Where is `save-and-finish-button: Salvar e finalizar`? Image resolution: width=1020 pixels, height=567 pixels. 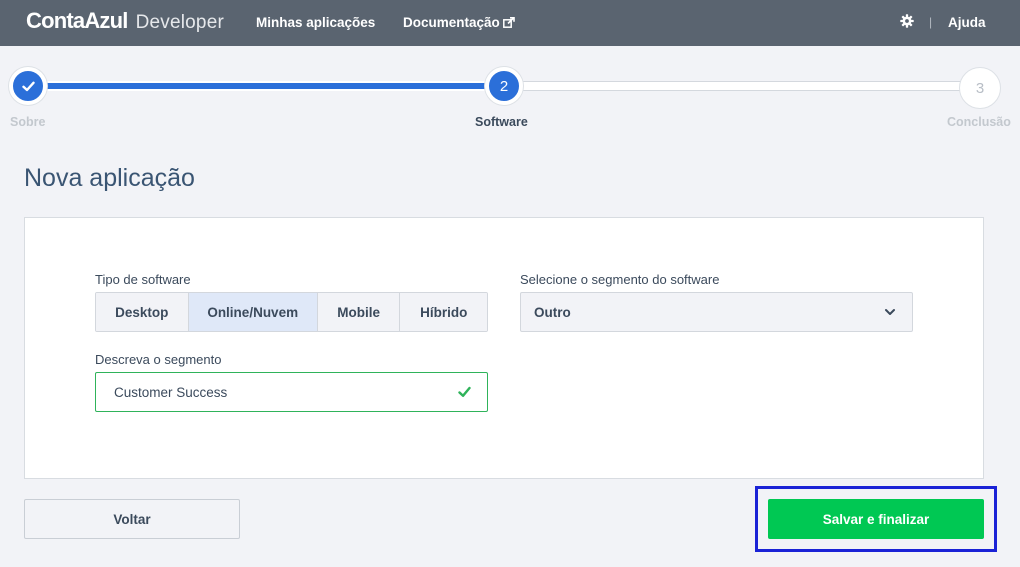 save-and-finish-button: Salvar e finalizar is located at coordinates (876, 519).